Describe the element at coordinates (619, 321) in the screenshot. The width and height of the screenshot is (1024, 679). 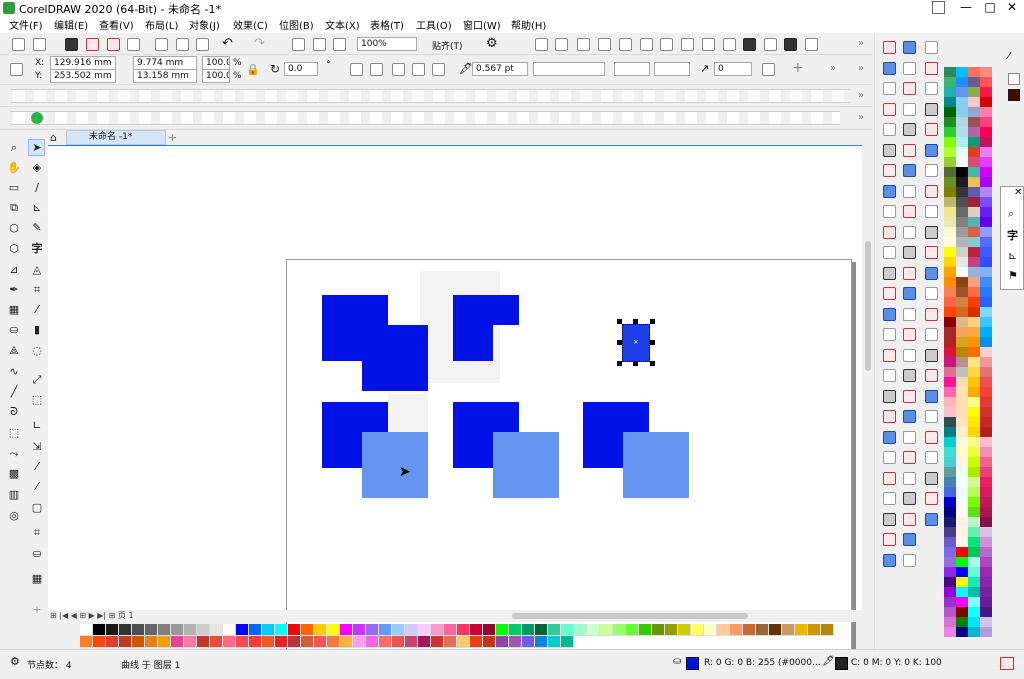
I see `selection-handle-tl` at that location.